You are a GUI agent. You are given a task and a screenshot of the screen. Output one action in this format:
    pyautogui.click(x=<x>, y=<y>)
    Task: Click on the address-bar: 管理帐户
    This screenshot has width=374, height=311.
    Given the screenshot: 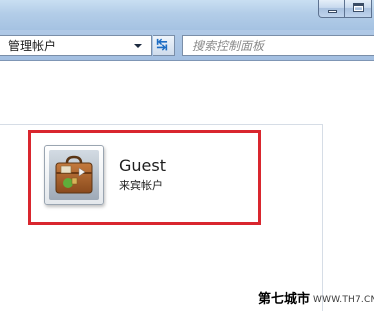 What is the action you would take?
    pyautogui.click(x=76, y=45)
    